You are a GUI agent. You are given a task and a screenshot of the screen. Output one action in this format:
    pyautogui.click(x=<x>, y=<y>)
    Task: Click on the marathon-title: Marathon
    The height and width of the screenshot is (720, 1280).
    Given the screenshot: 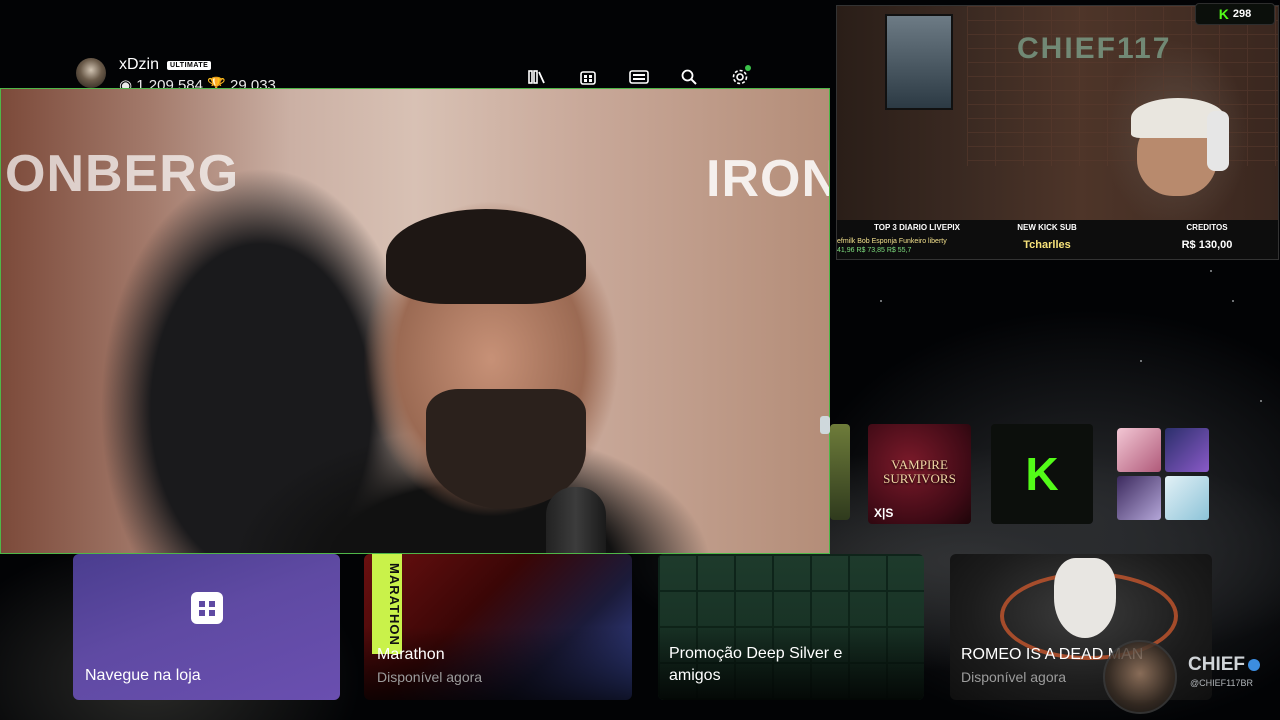 What is the action you would take?
    pyautogui.click(x=411, y=654)
    